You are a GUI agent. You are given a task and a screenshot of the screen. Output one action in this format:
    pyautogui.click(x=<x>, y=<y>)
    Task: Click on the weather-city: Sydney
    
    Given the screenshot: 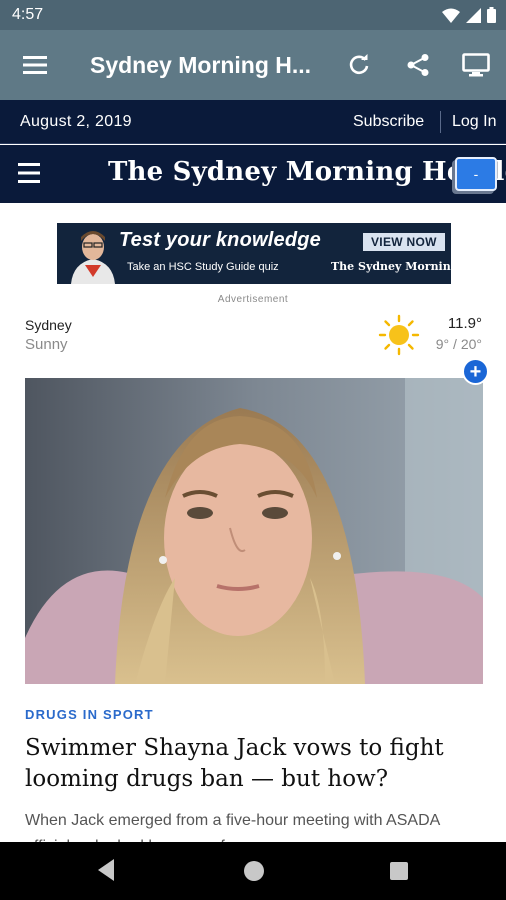 What is the action you would take?
    pyautogui.click(x=48, y=325)
    